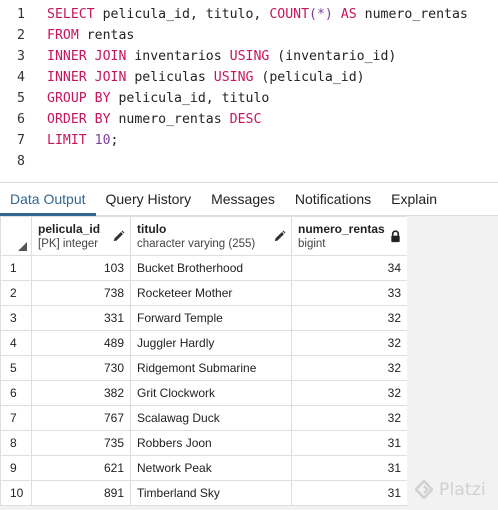 Image resolution: width=498 pixels, height=510 pixels. Describe the element at coordinates (21, 56) in the screenshot. I see `line-number: 3` at that location.